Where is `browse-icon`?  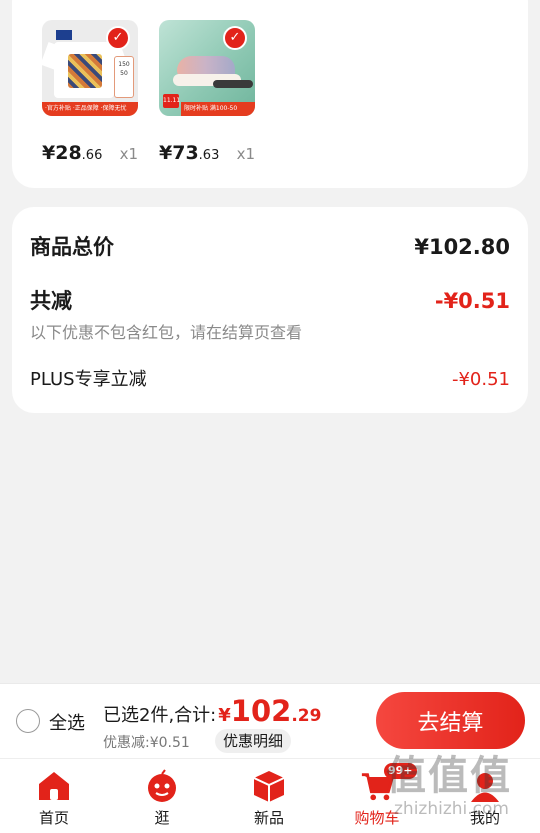 browse-icon is located at coordinates (162, 786).